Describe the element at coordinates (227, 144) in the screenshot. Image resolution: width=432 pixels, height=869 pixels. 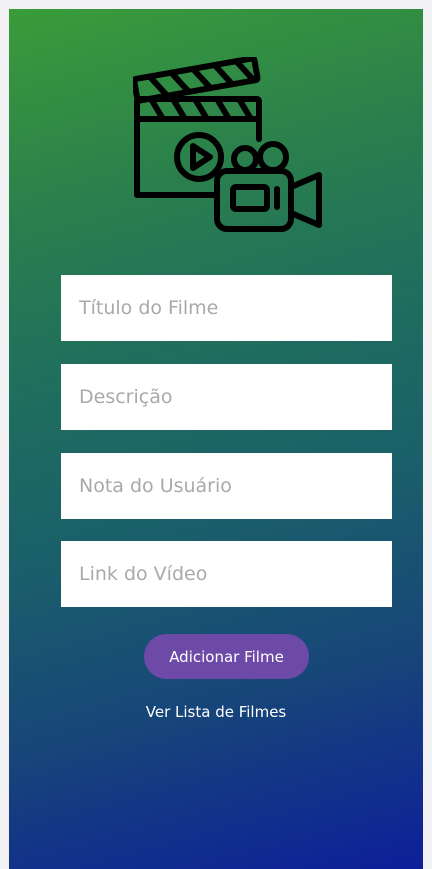
I see `clapperboard-video-camera-icon` at that location.